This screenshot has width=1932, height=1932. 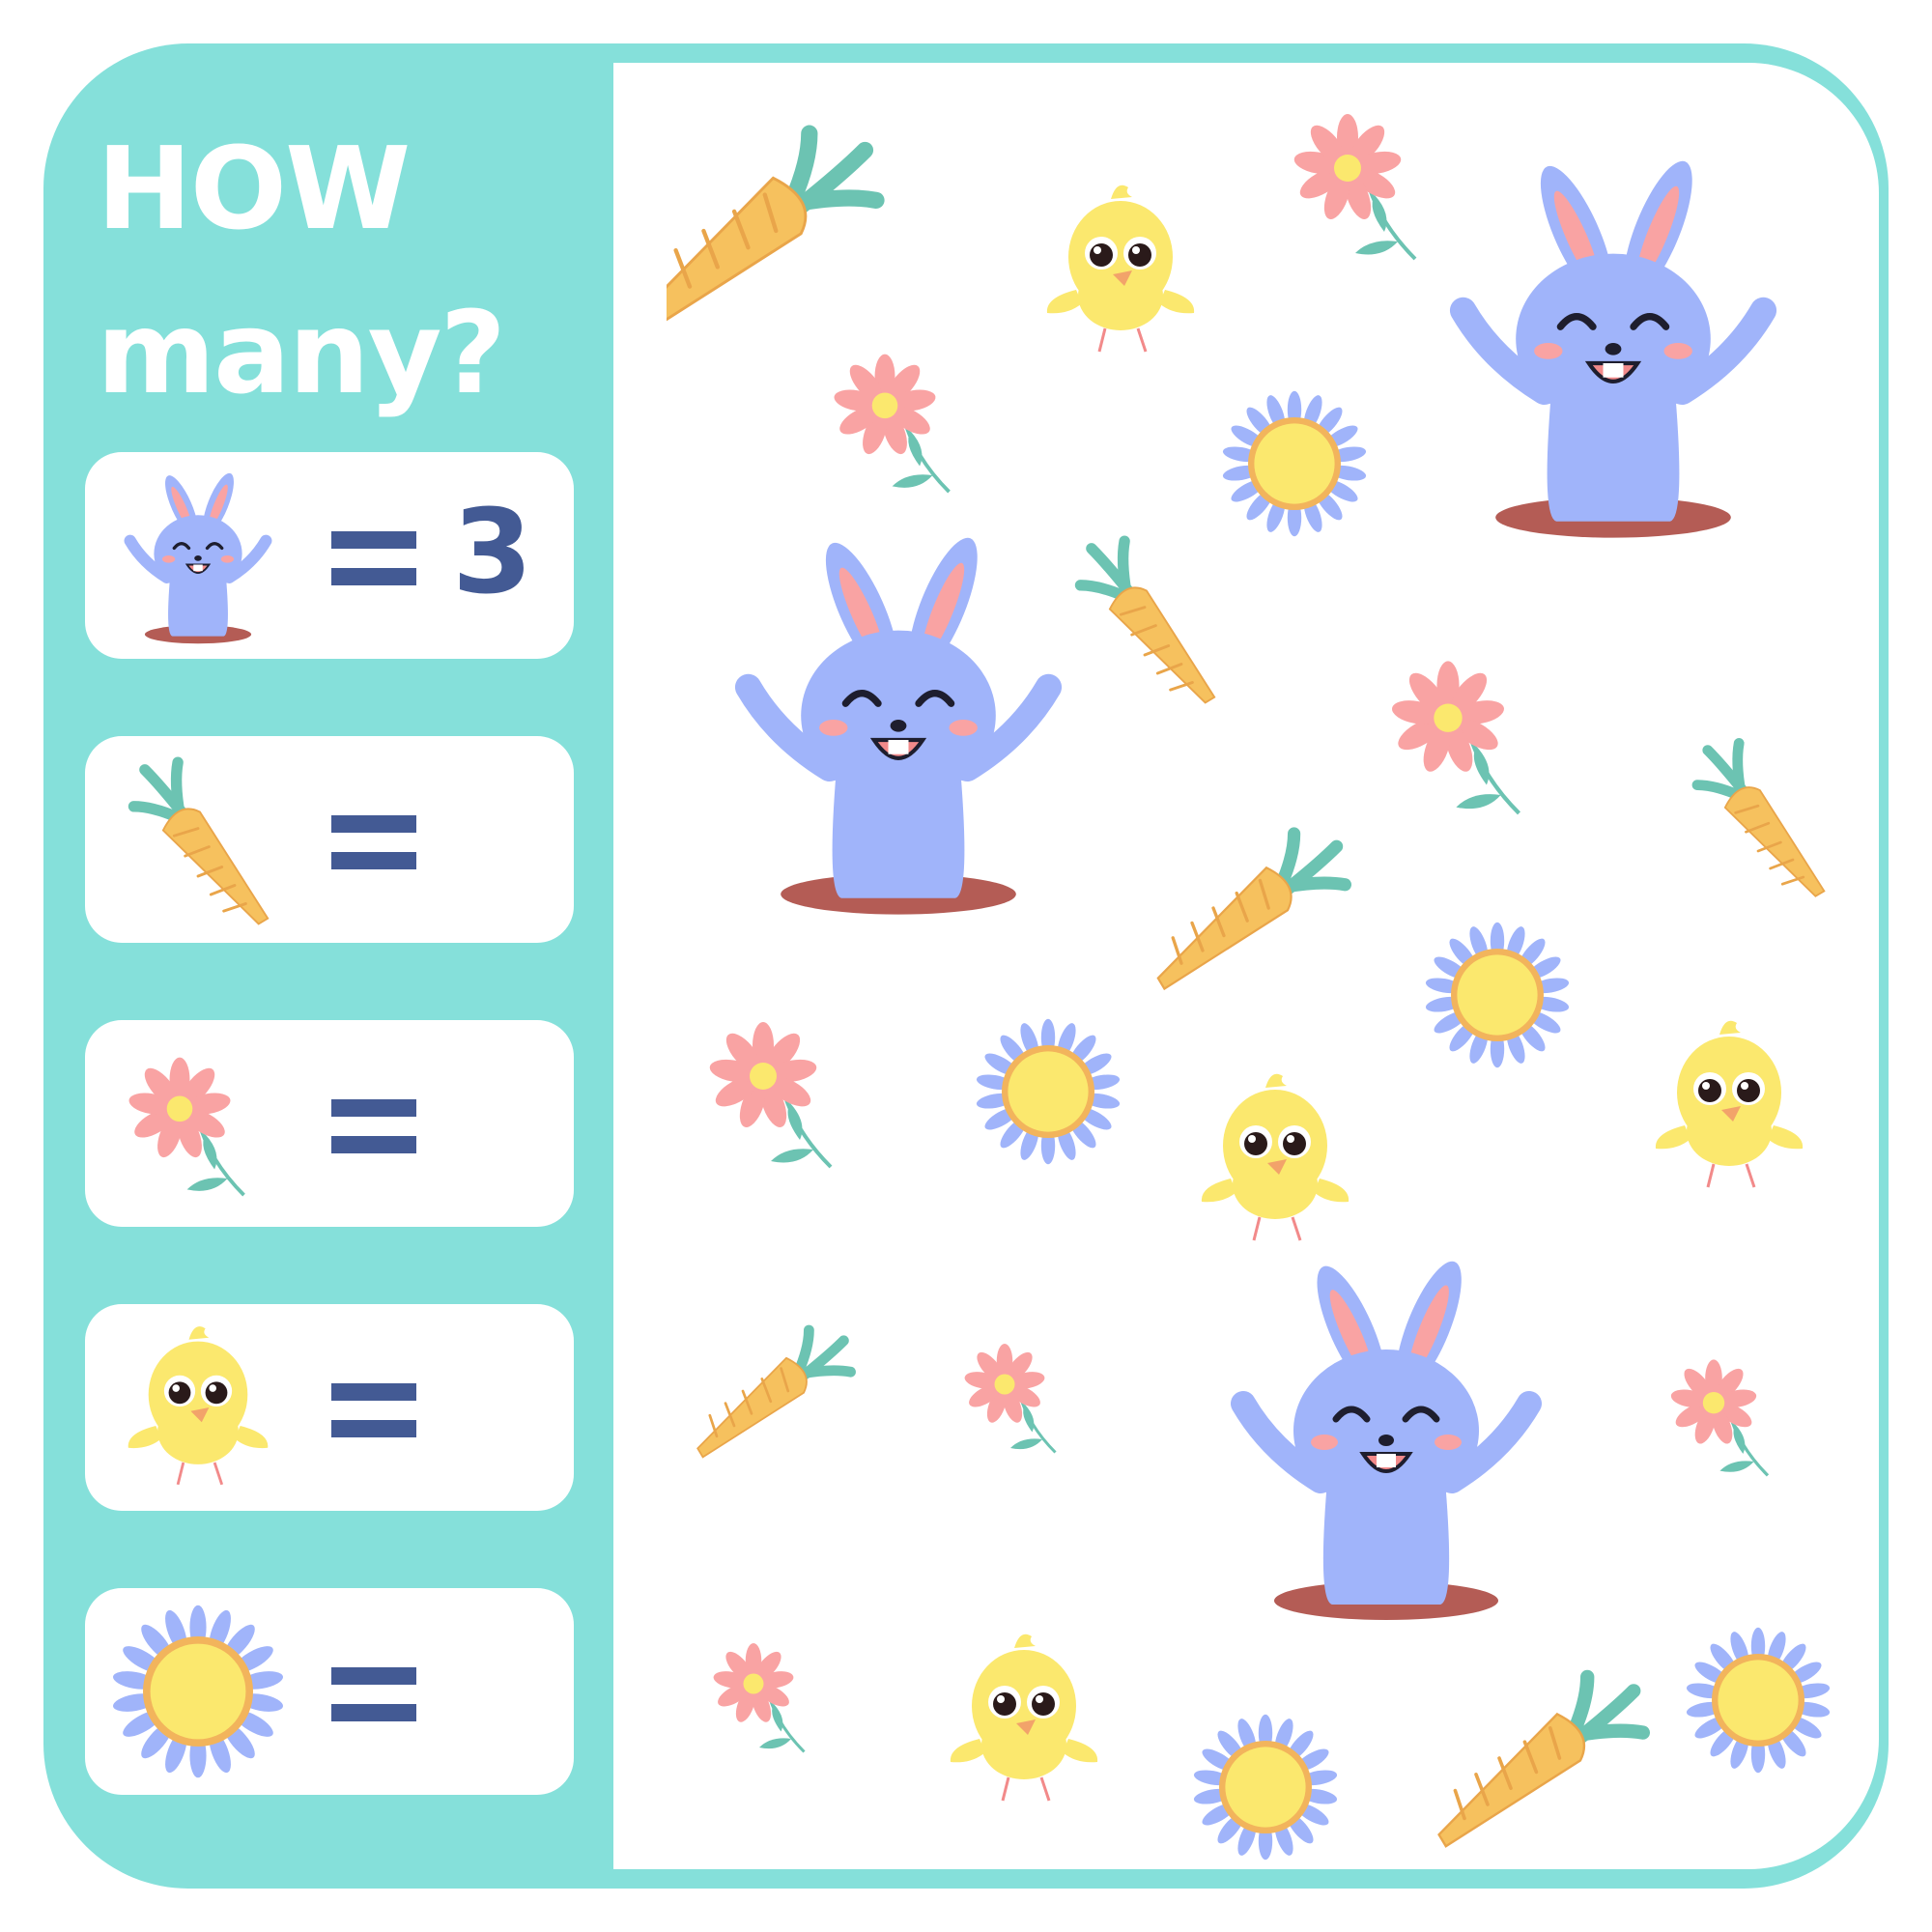 I want to click on count-row-carrot, so click(x=329, y=839).